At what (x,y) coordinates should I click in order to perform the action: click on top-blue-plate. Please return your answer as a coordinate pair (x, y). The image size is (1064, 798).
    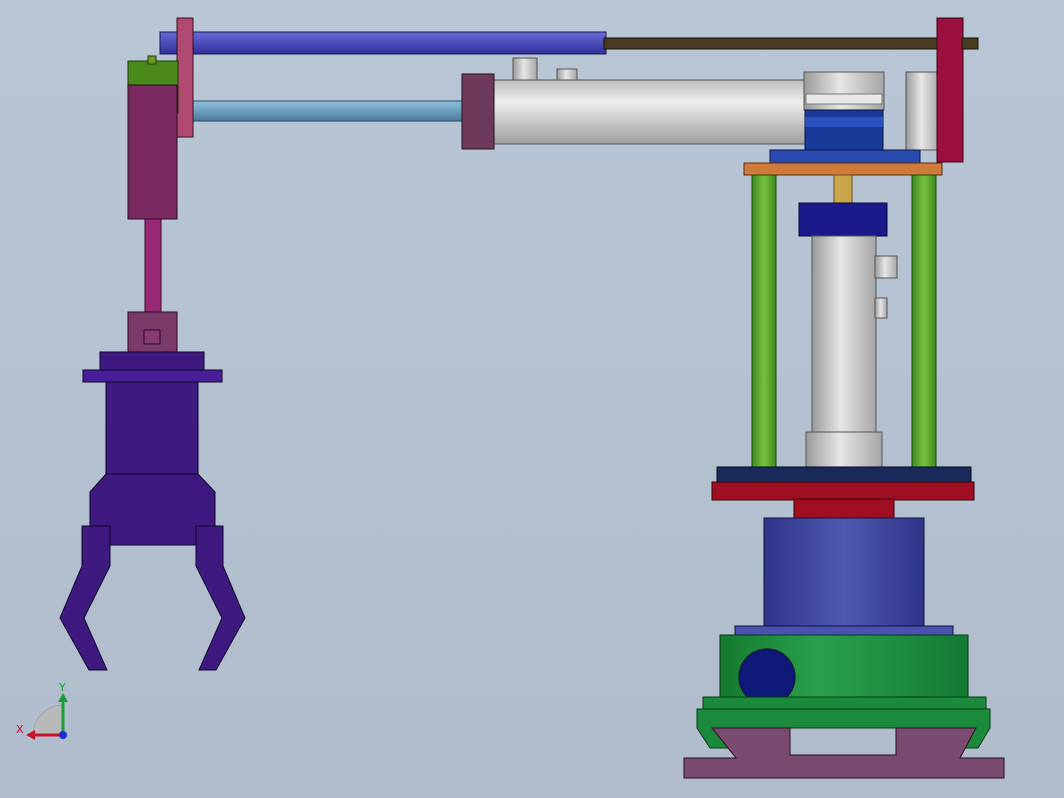
    Looking at the image, I should click on (845, 157).